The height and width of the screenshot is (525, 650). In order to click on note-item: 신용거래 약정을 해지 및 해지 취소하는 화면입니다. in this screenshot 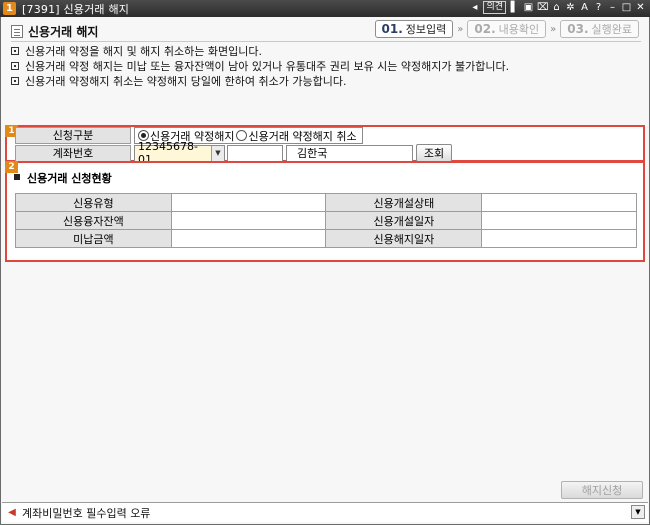, I will do `click(260, 50)`.